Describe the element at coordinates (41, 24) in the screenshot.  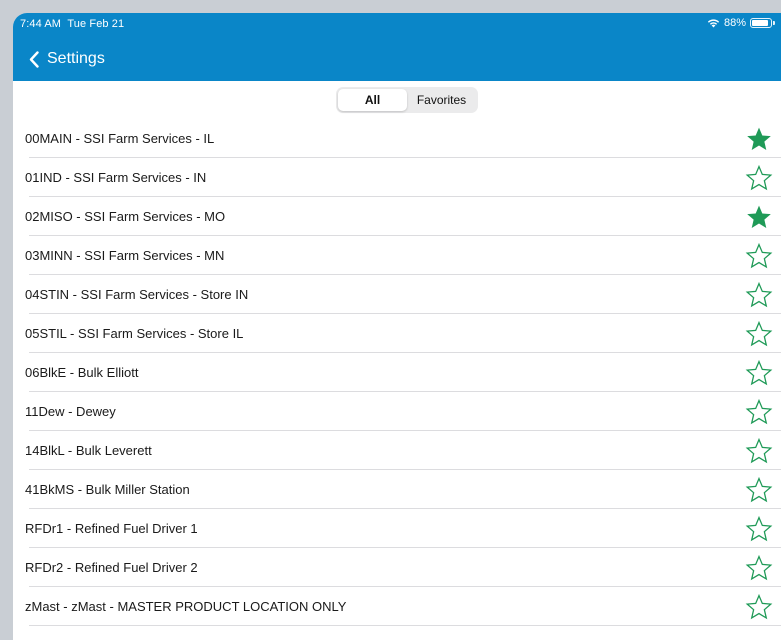
I see `status-time-value: 7:44 AM` at that location.